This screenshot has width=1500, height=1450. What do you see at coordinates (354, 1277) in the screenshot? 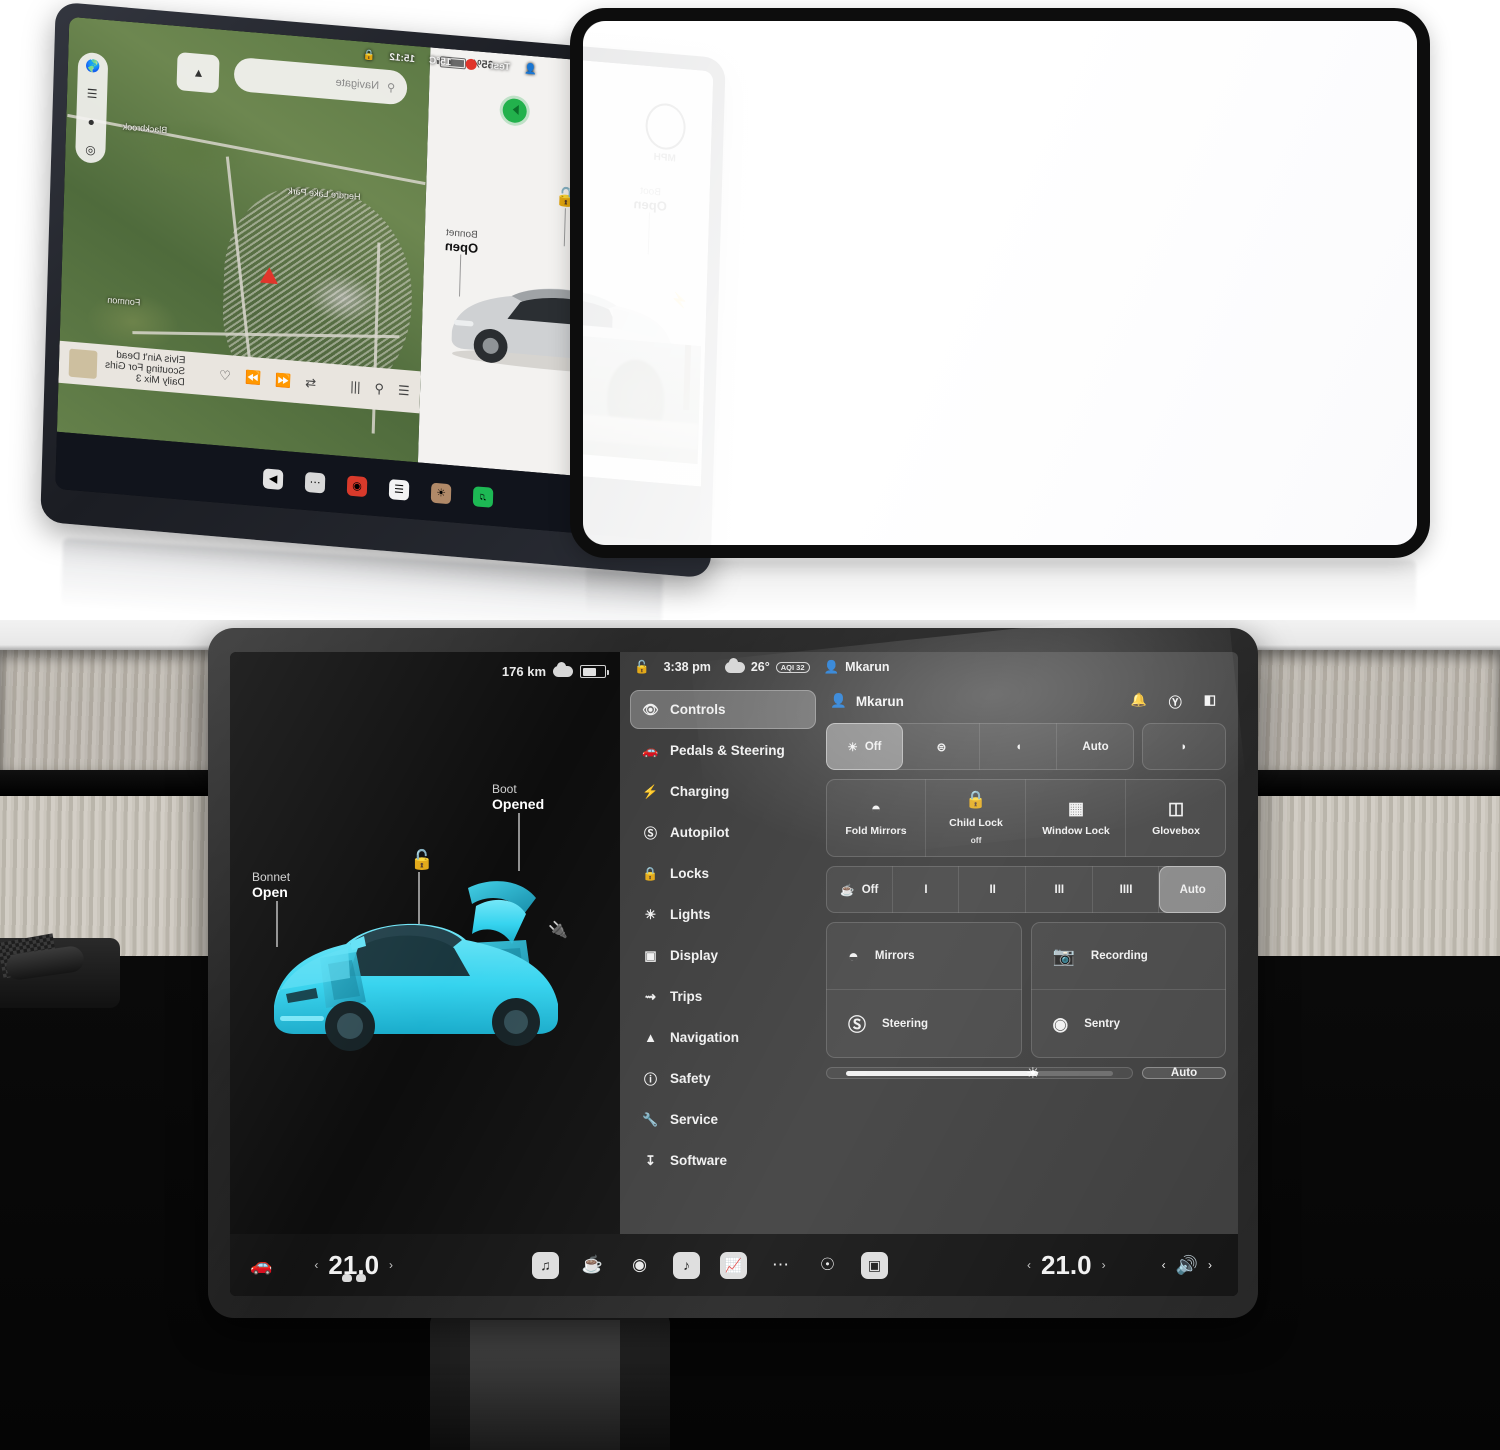
I see `heated-seats-icon` at bounding box center [354, 1277].